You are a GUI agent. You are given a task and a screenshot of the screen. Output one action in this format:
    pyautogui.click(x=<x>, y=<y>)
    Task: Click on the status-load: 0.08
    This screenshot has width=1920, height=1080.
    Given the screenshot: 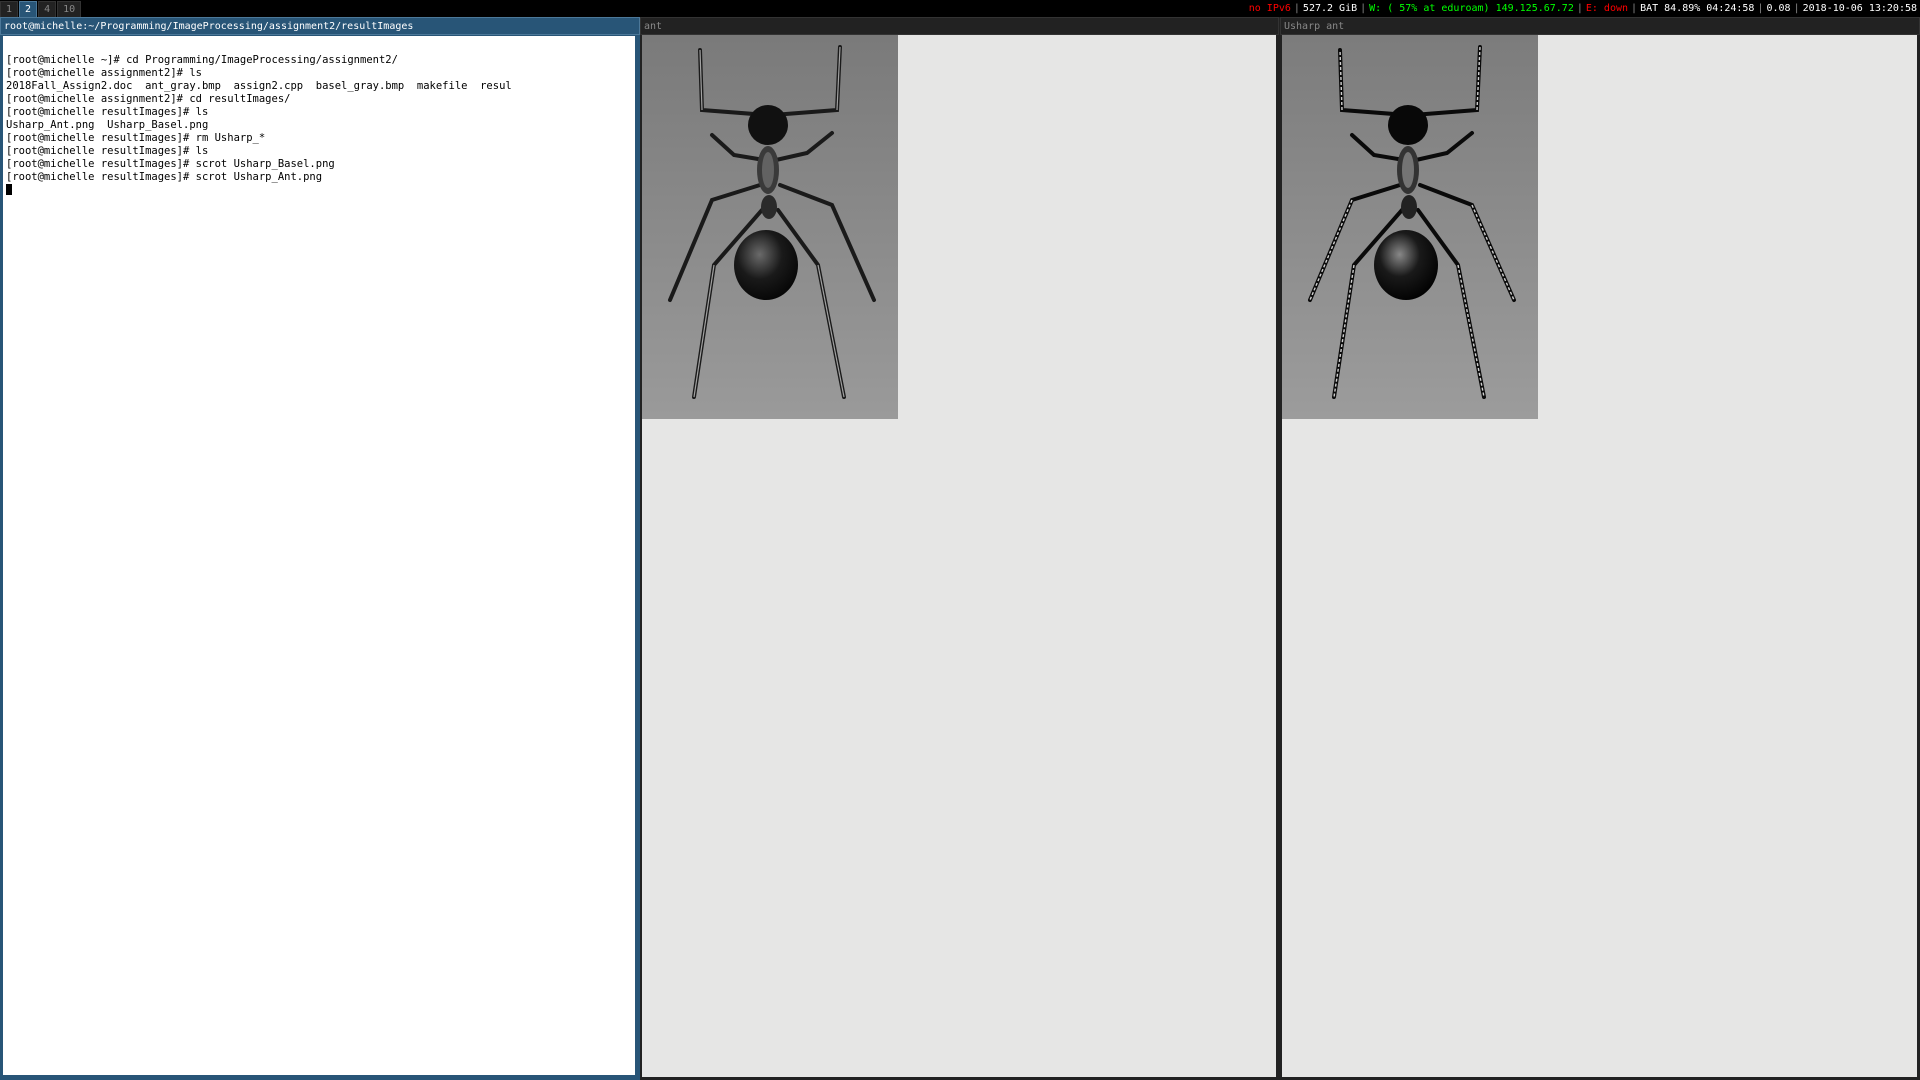 What is the action you would take?
    pyautogui.click(x=1778, y=8)
    